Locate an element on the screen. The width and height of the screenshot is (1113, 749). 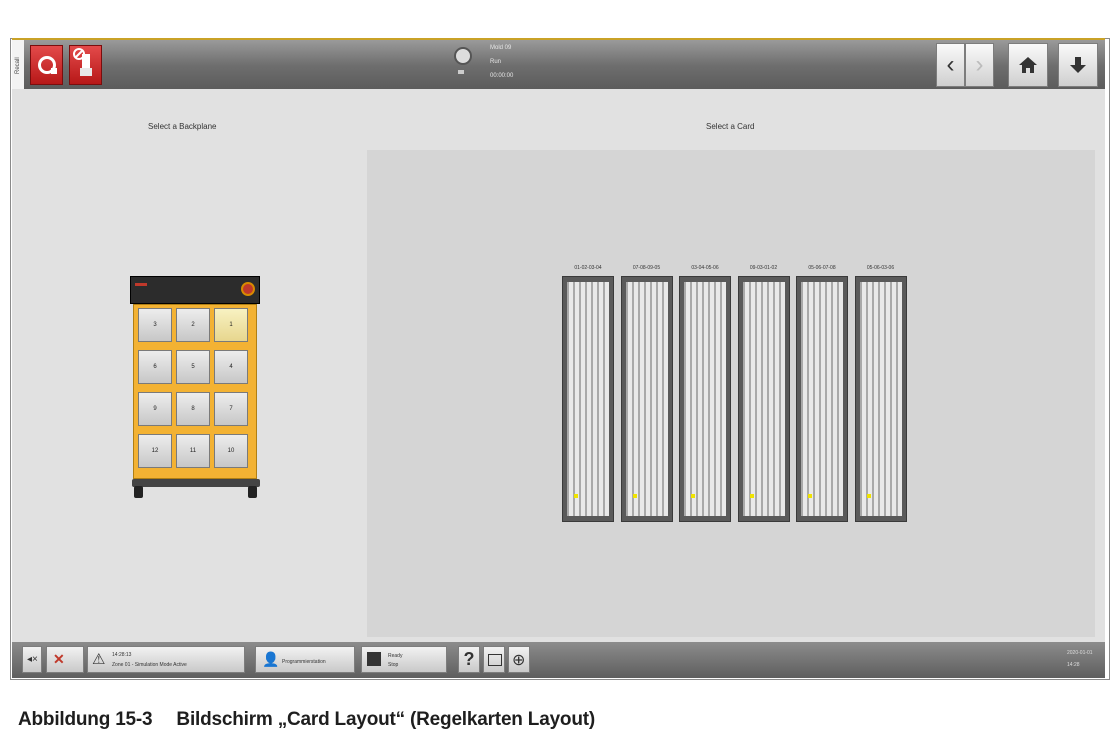
backplane-slot-6: 6 is located at coordinates (155, 367).